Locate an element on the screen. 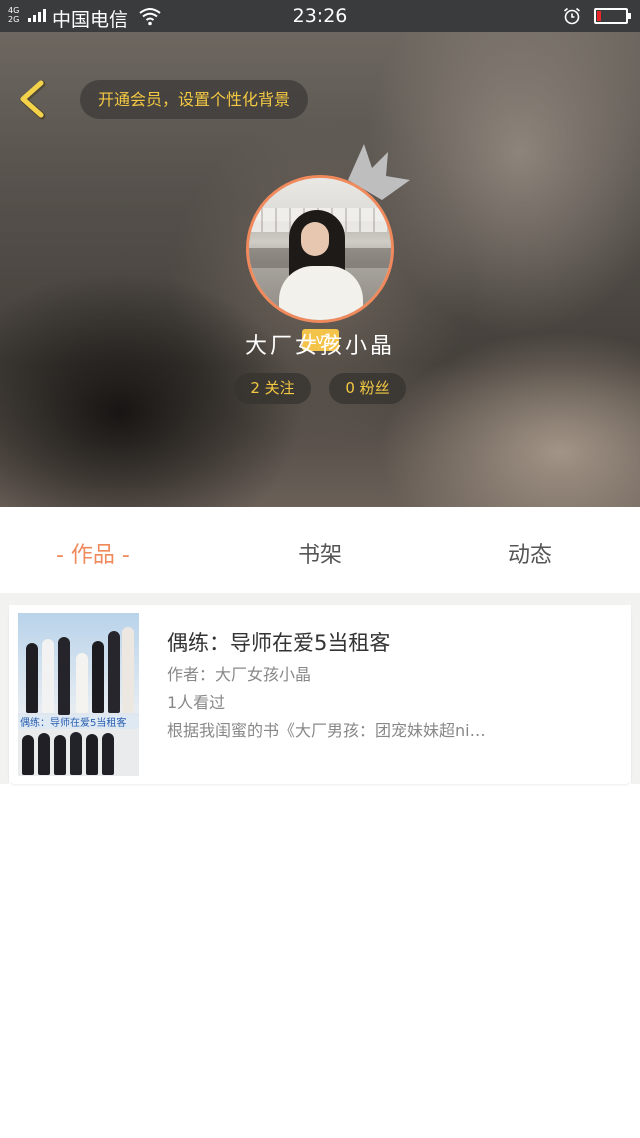 The width and height of the screenshot is (640, 1138). book-title: 偶练：导师在爱5当租客 is located at coordinates (279, 643).